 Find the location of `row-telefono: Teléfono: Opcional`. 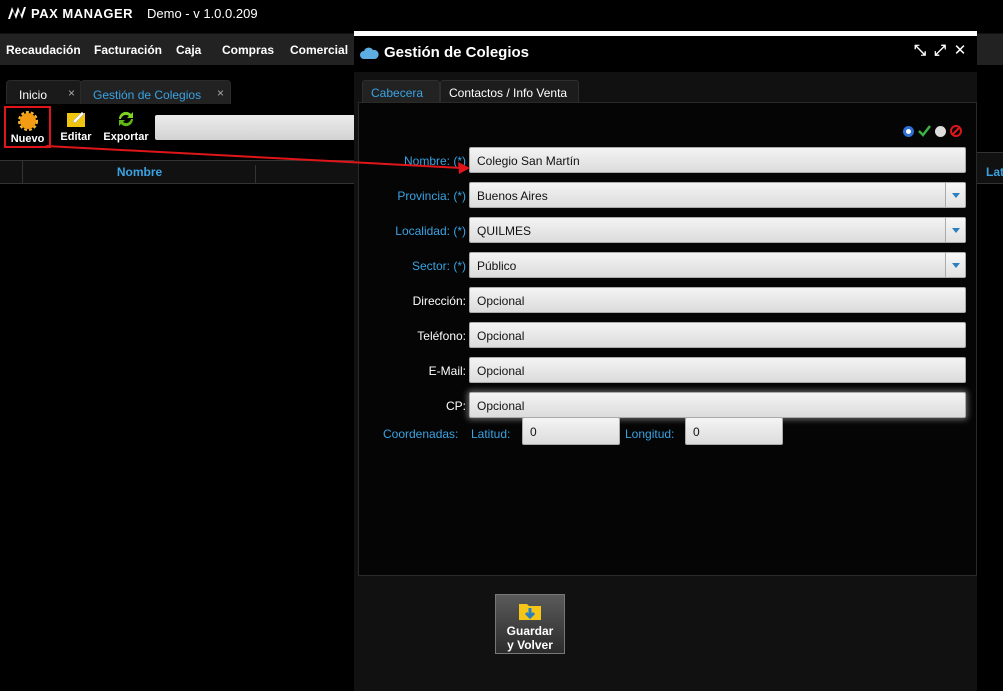

row-telefono: Teléfono: Opcional is located at coordinates (668, 335).